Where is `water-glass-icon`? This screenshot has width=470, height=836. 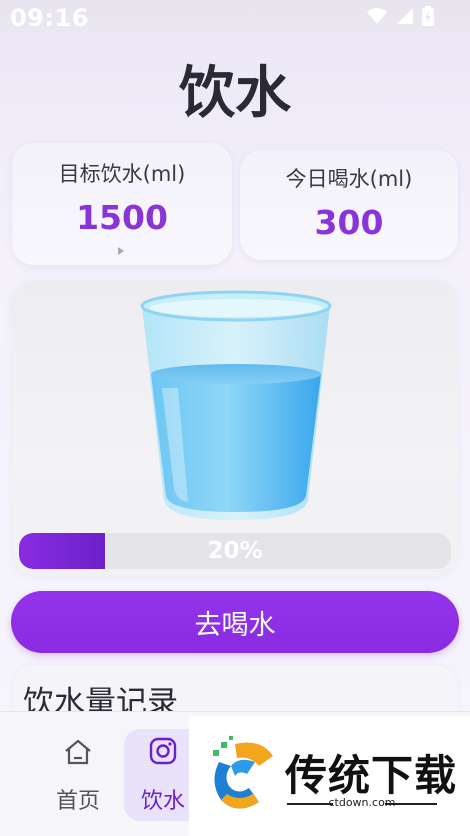
water-glass-icon is located at coordinates (236, 408).